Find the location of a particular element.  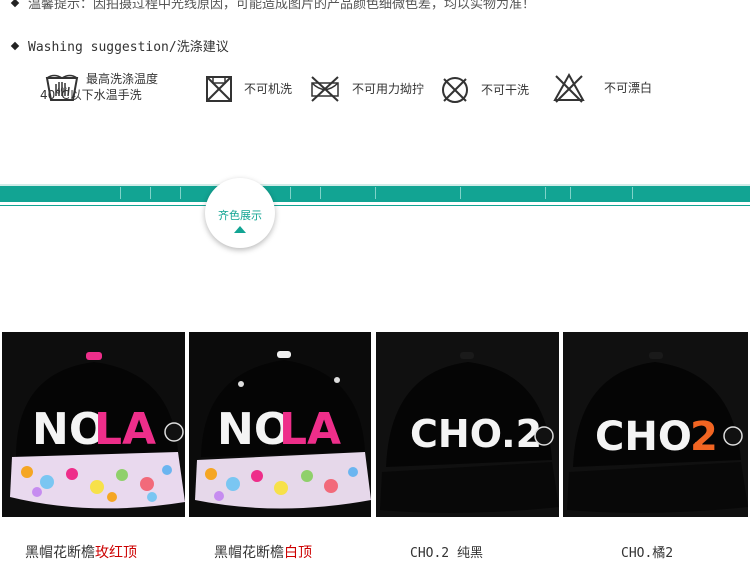

product-caption: 黑帽花断檐白顶 is located at coordinates (263, 552).